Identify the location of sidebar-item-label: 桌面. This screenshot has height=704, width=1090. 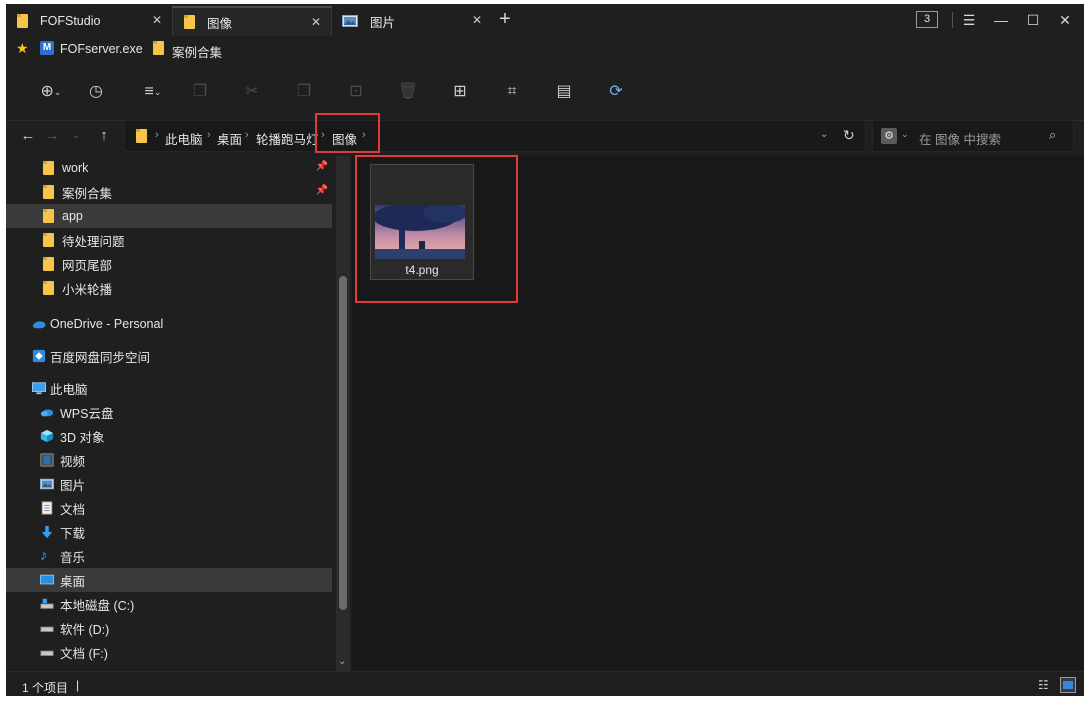
(73, 581).